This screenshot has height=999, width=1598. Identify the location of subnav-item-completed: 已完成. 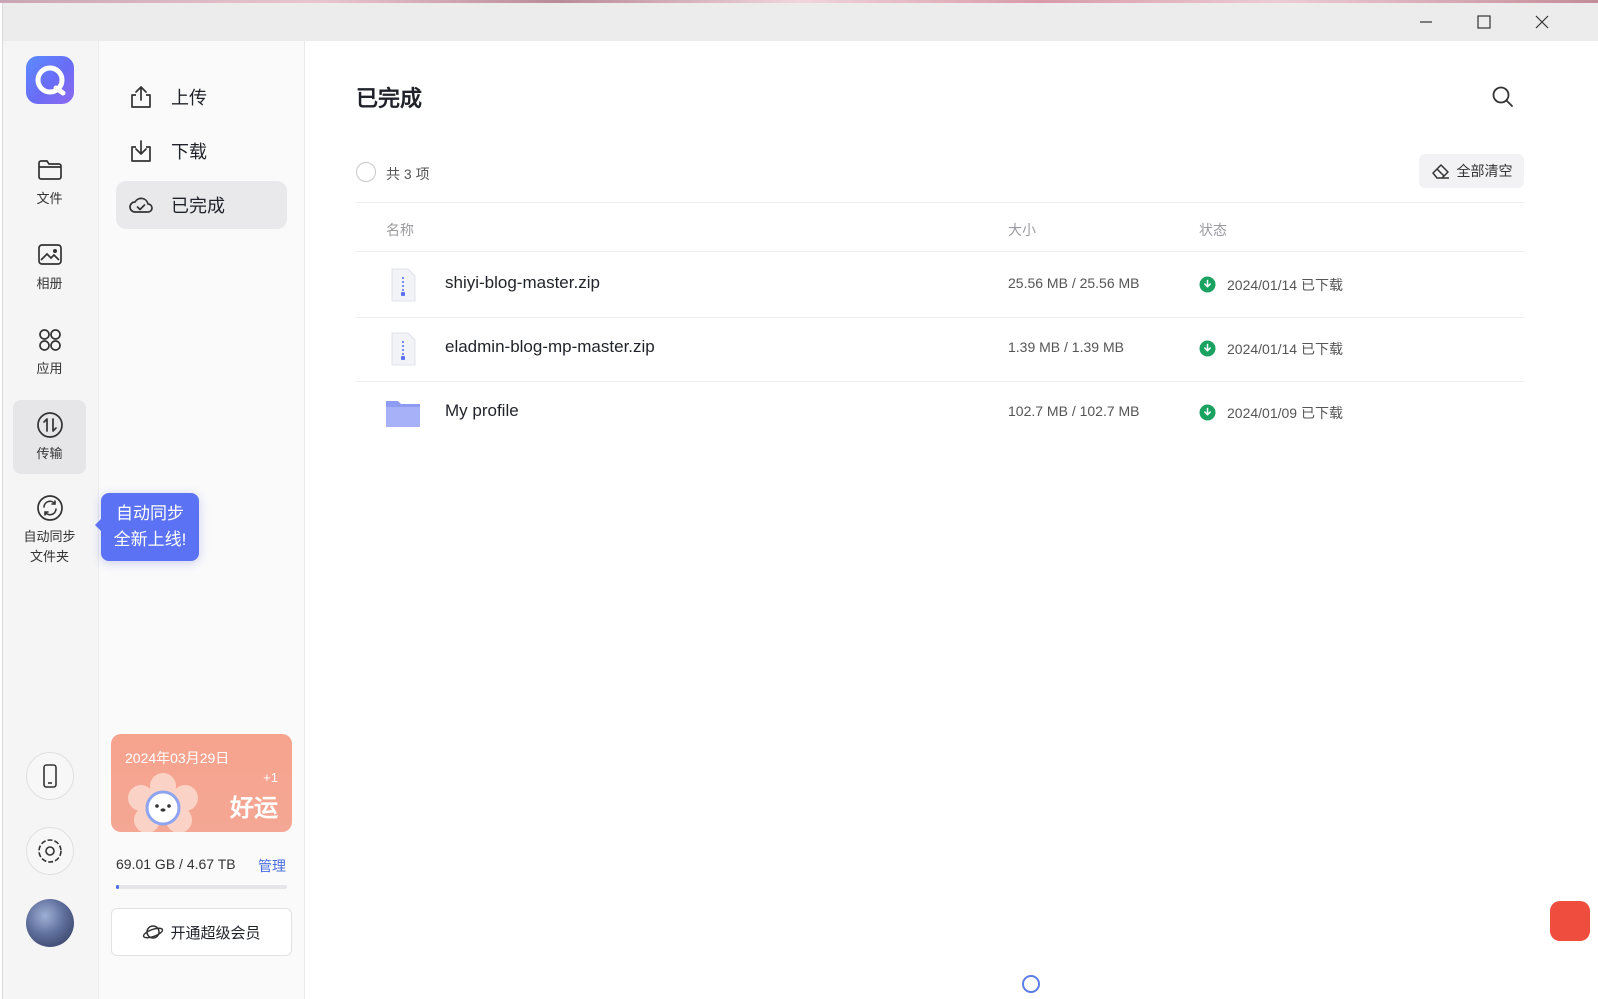
(201, 205).